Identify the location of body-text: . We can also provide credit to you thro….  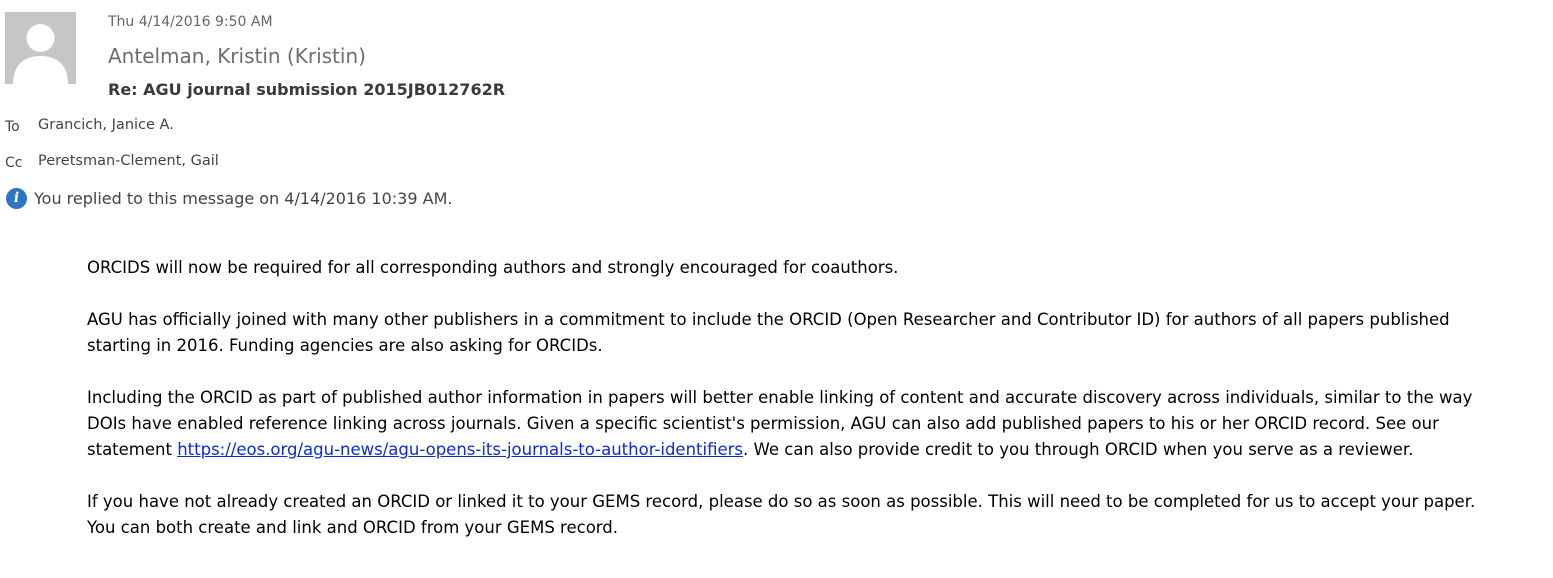
(1078, 449).